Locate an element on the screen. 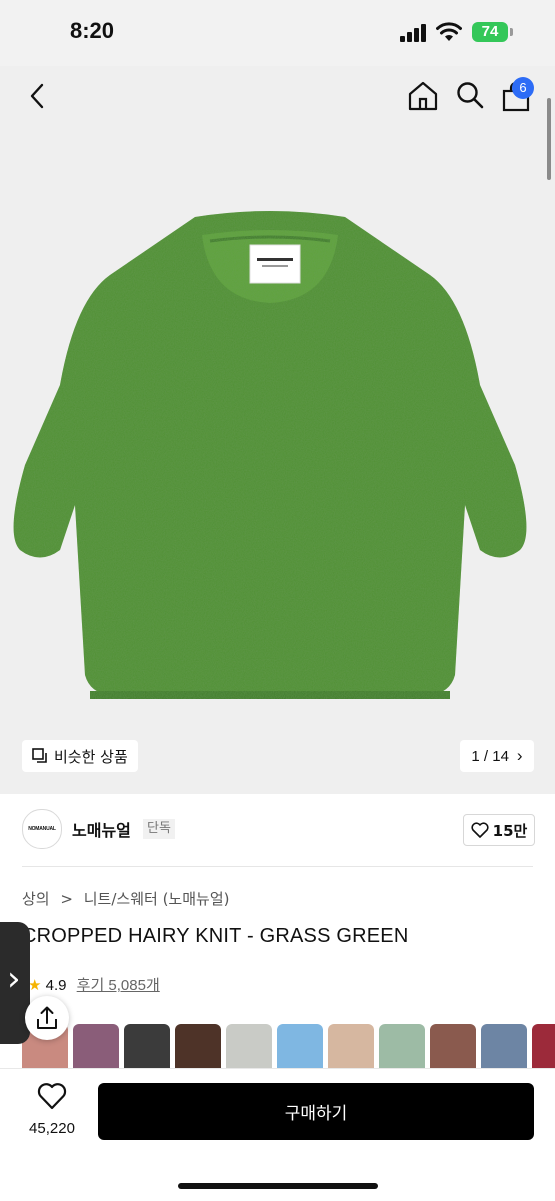 This screenshot has width=555, height=1201. search-icon is located at coordinates (470, 95).